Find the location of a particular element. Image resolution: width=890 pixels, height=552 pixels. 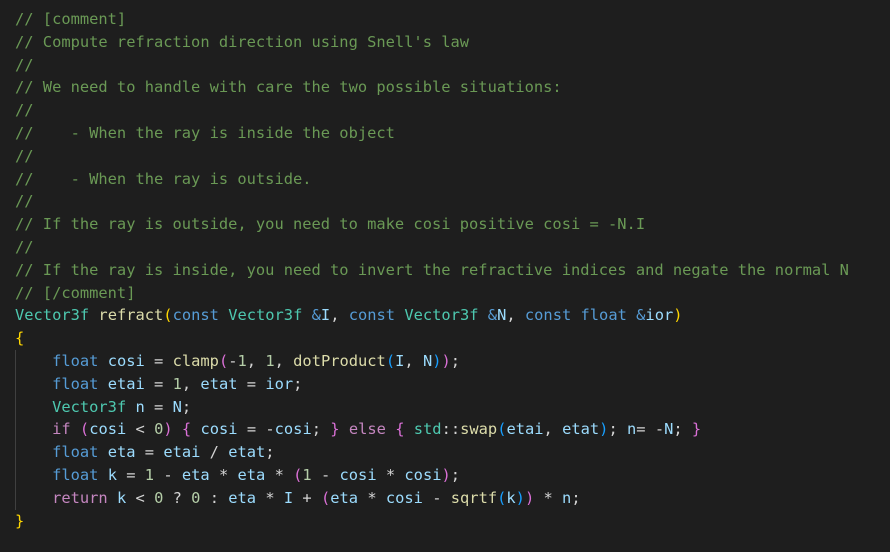

code-line: Vector3f n = N; is located at coordinates (445, 407).